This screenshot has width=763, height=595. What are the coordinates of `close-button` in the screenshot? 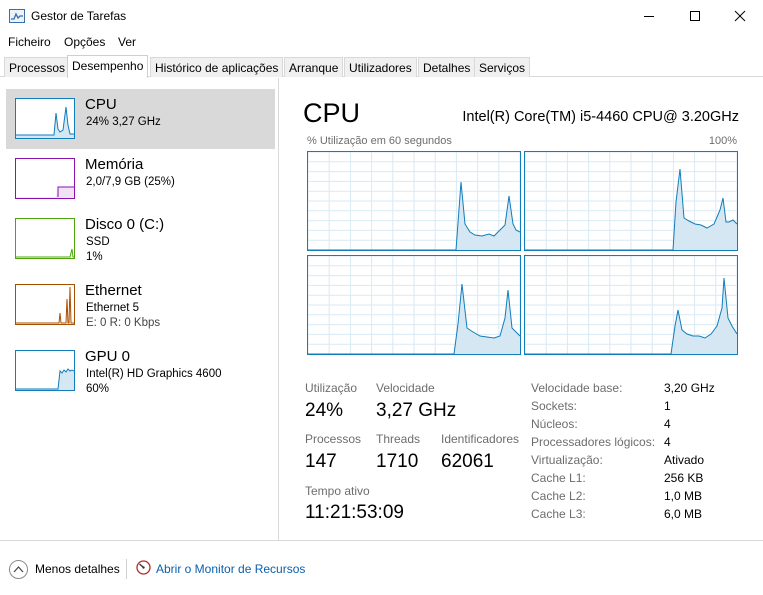 It's located at (740, 16).